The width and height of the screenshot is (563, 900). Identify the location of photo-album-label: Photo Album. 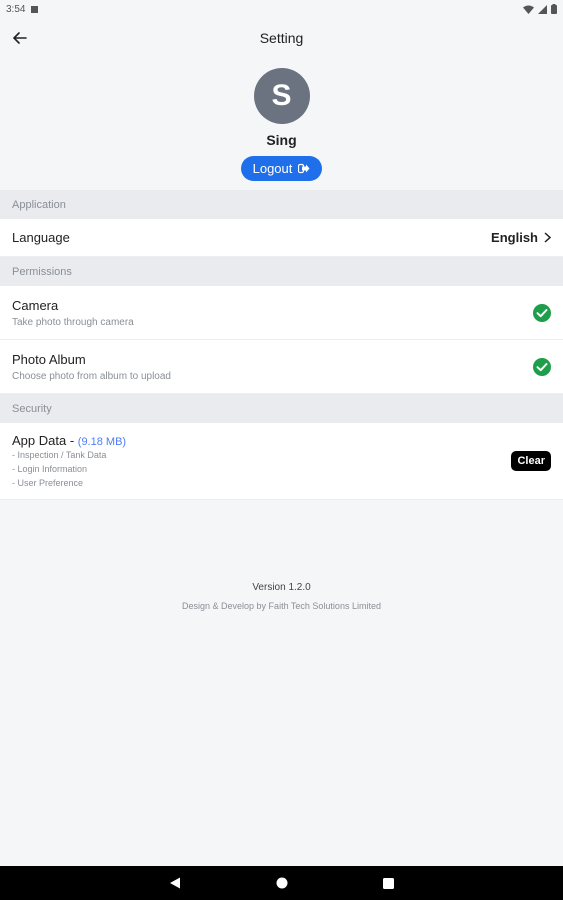
(49, 359).